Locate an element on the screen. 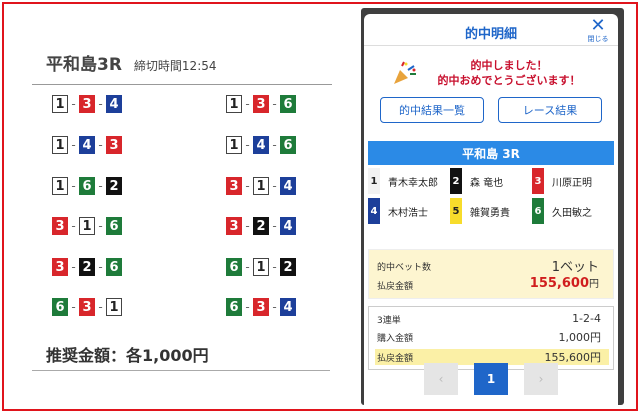 This screenshot has width=640, height=413. combination-item: 1-4-3 is located at coordinates (87, 145).